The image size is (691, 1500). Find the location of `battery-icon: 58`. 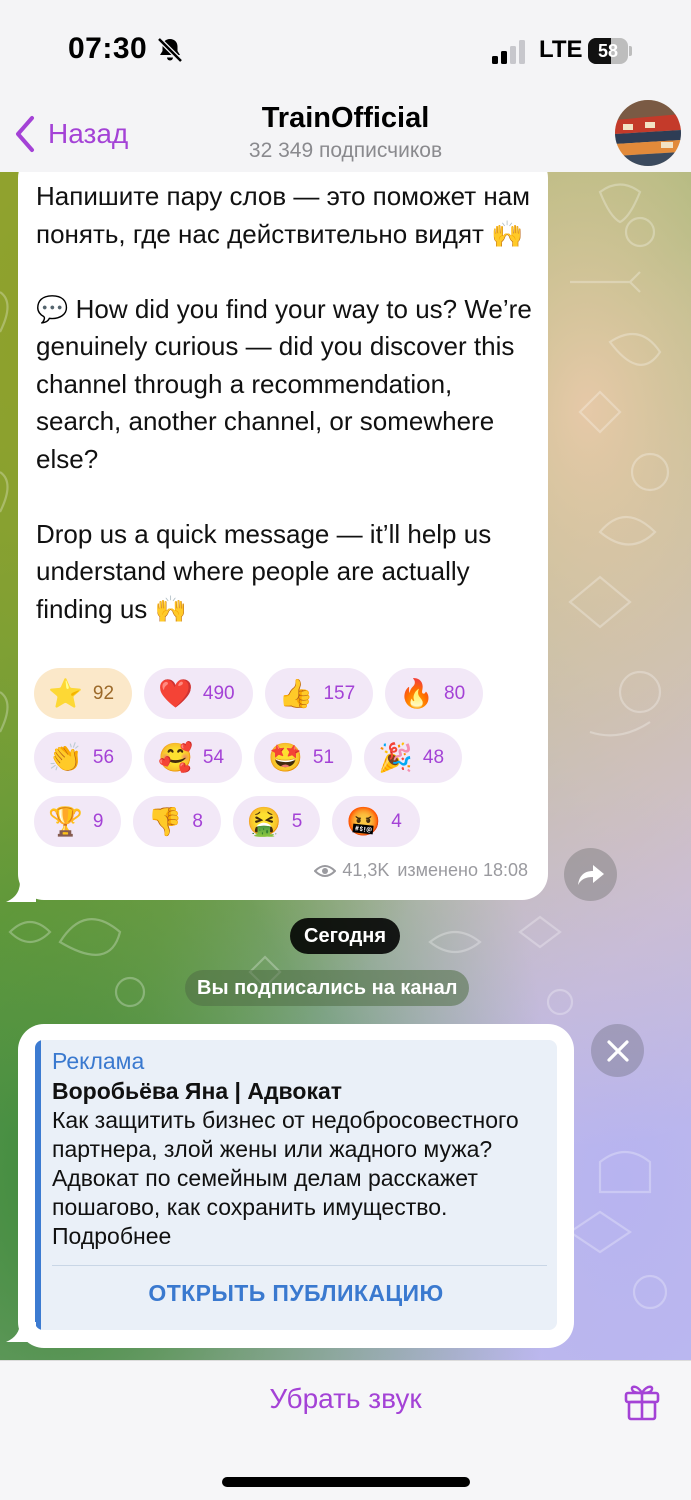

battery-icon: 58 is located at coordinates (610, 51).